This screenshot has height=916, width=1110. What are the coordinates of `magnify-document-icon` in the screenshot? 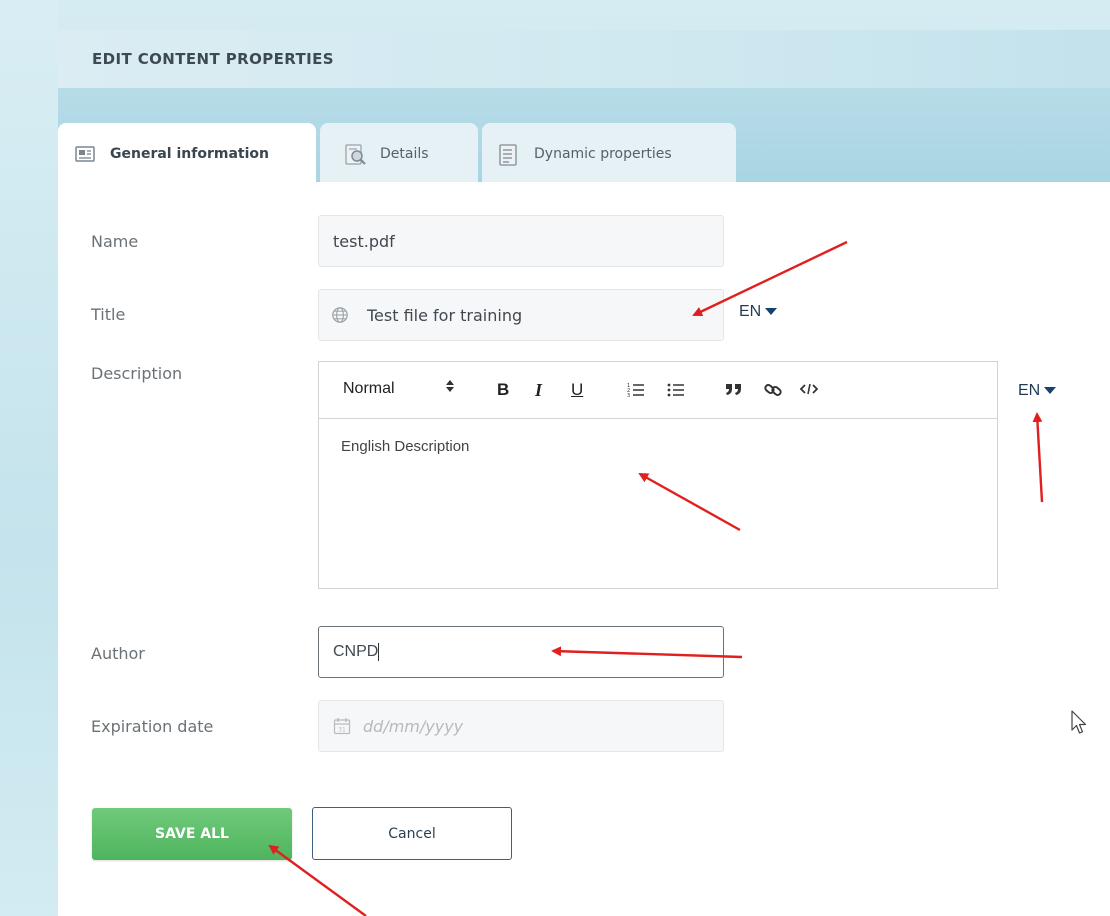 It's located at (355, 154).